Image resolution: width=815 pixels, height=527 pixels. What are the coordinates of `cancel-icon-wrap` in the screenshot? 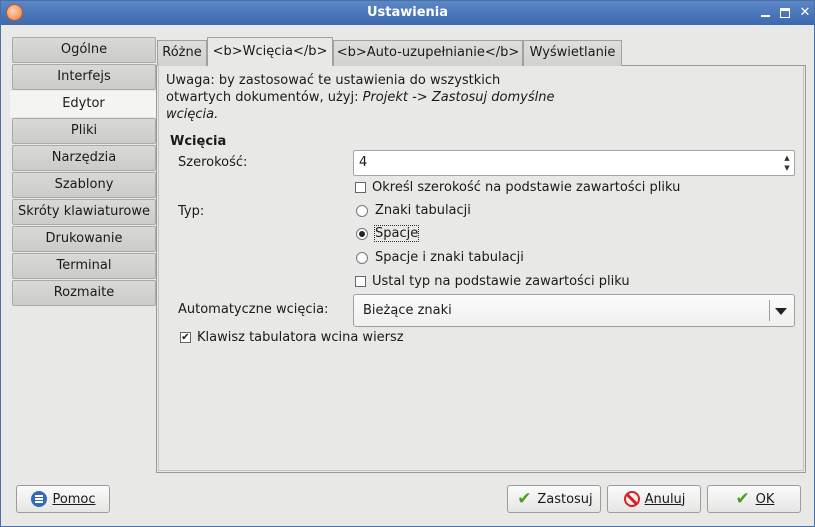 It's located at (632, 499).